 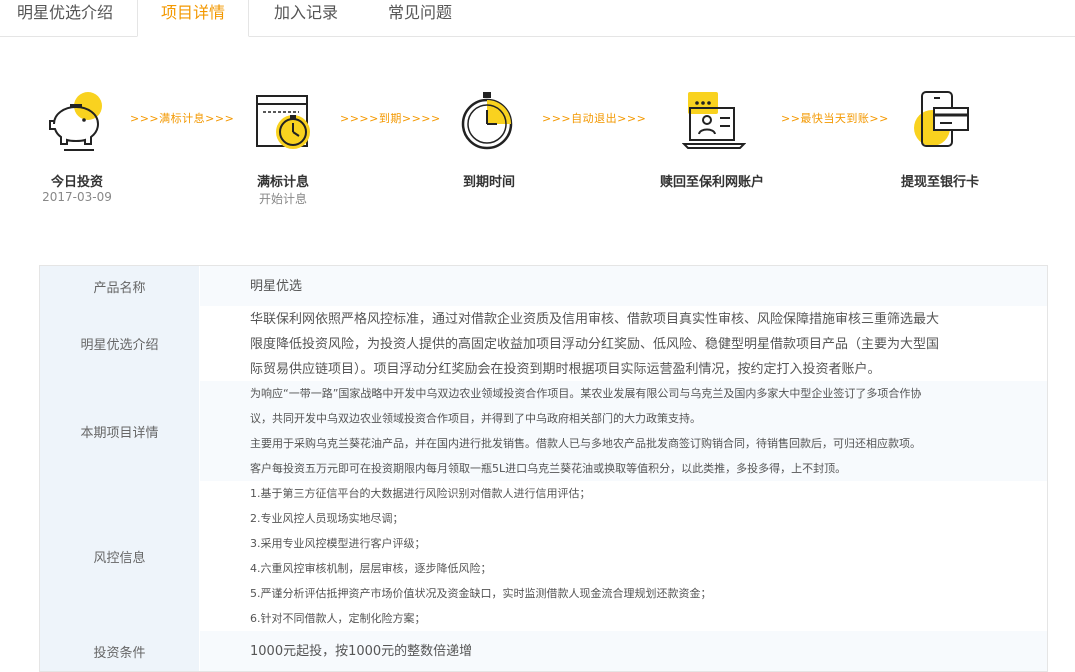 What do you see at coordinates (120, 431) in the screenshot?
I see `label-current-project: 本期项目详情` at bounding box center [120, 431].